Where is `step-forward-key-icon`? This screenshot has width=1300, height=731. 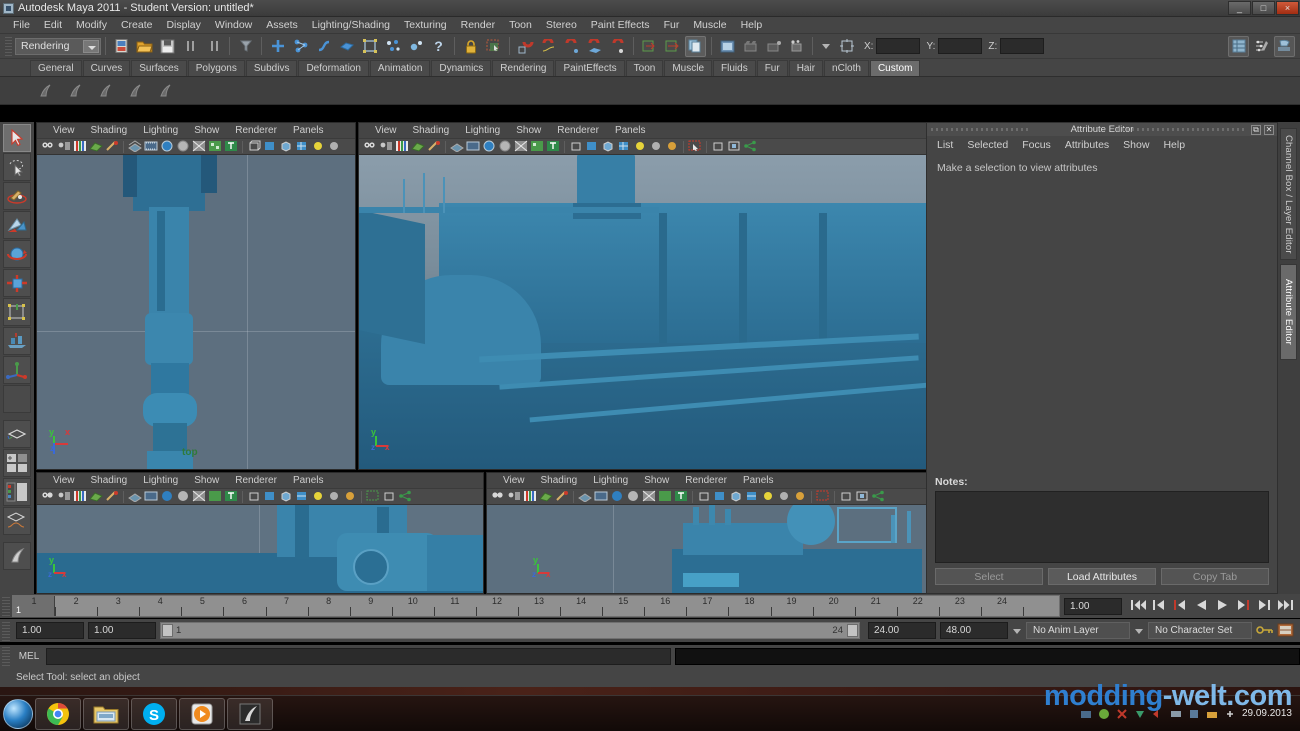
step-forward-key-icon is located at coordinates (1243, 606).